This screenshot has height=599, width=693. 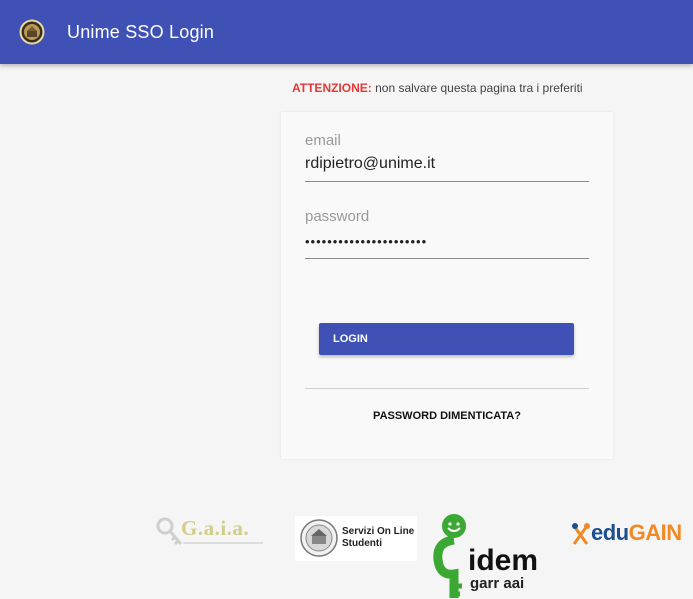 I want to click on servizi-online-line2: Studenti, so click(x=362, y=543).